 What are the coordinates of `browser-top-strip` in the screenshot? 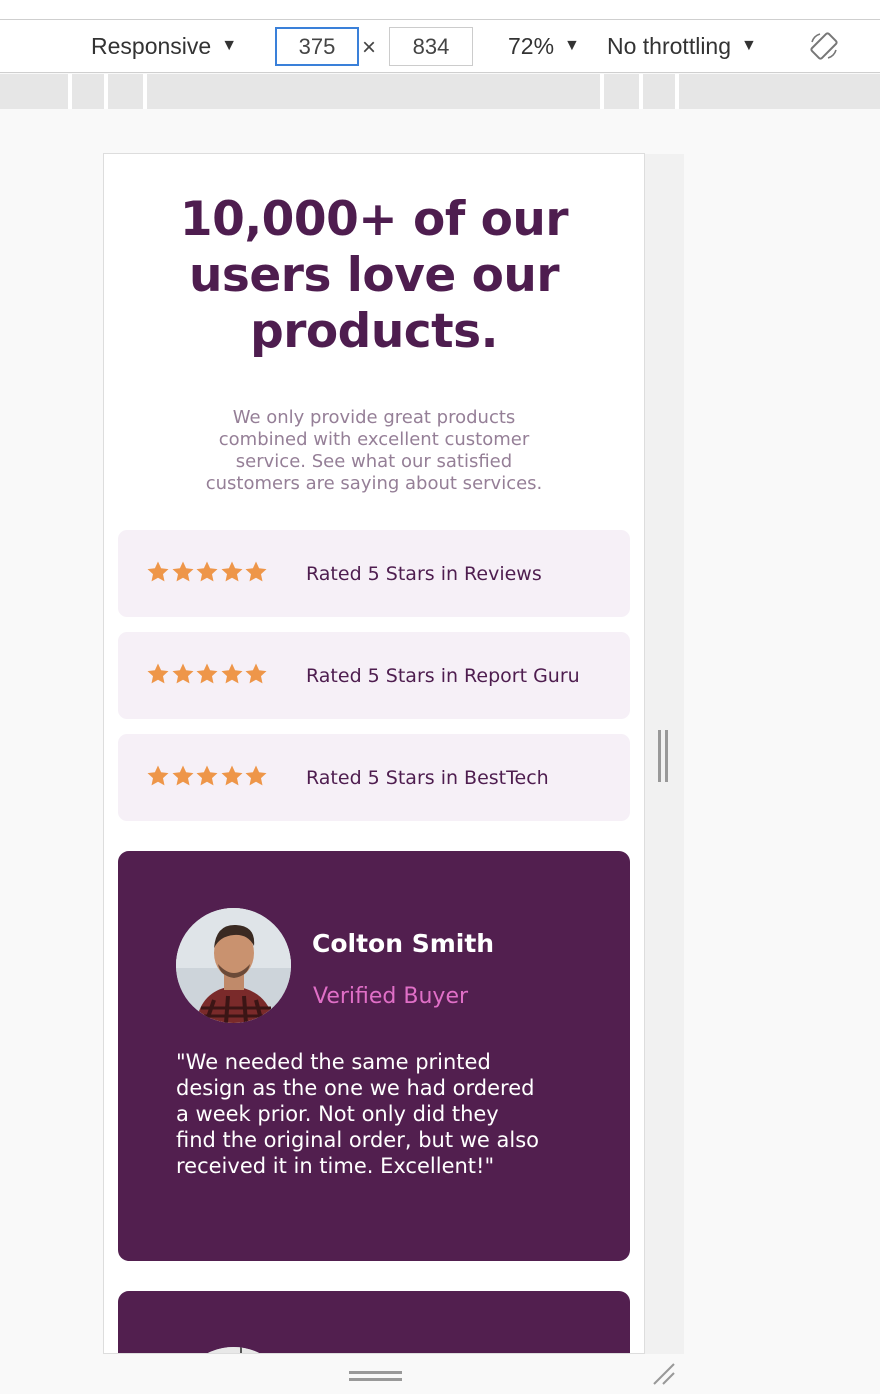 It's located at (440, 10).